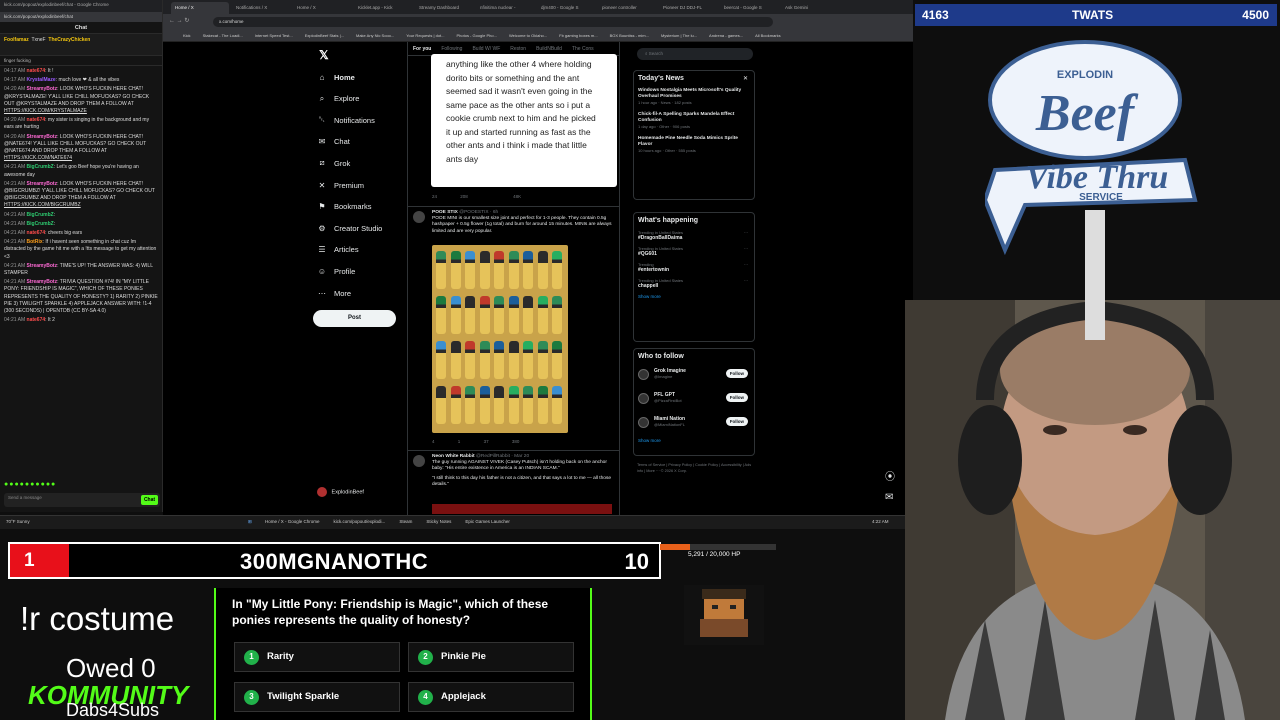 The width and height of the screenshot is (1280, 720). Describe the element at coordinates (445, 212) in the screenshot. I see `author-name: POOE STIX` at that location.